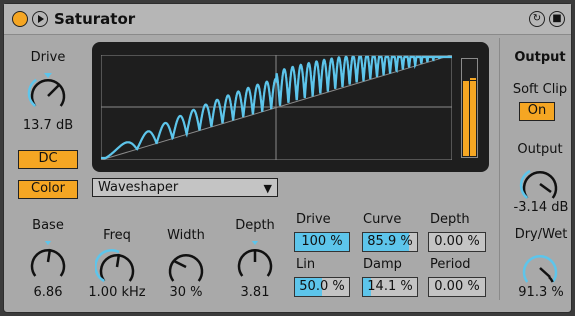  Describe the element at coordinates (117, 235) in the screenshot. I see `freq-label: Freq` at that location.